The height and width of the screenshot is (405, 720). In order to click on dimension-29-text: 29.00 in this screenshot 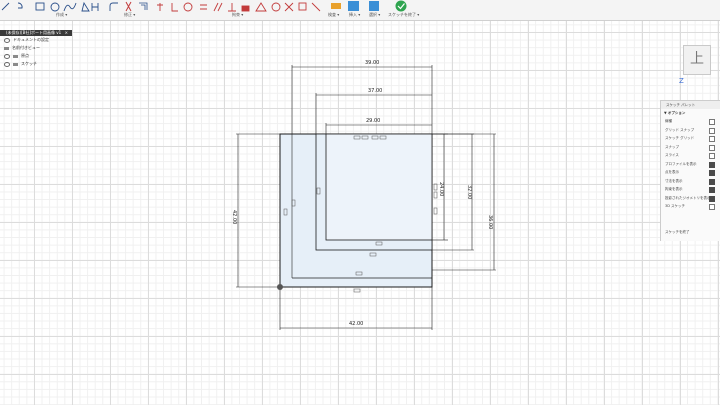, I will do `click(373, 121)`.